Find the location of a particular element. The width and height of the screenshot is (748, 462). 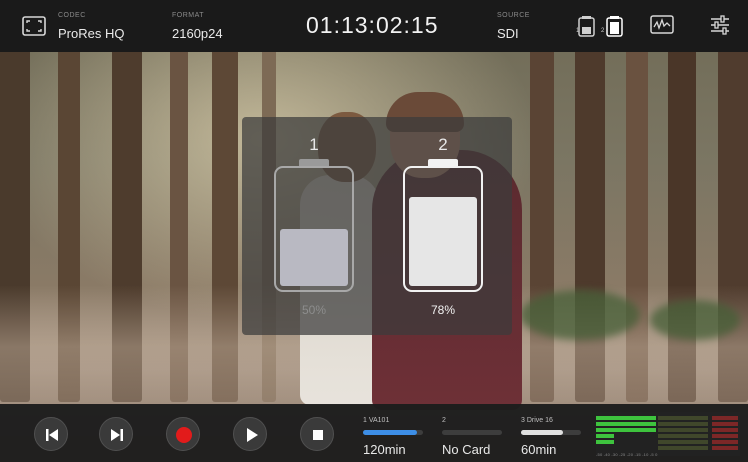

media-slot-3-bar is located at coordinates (551, 432).